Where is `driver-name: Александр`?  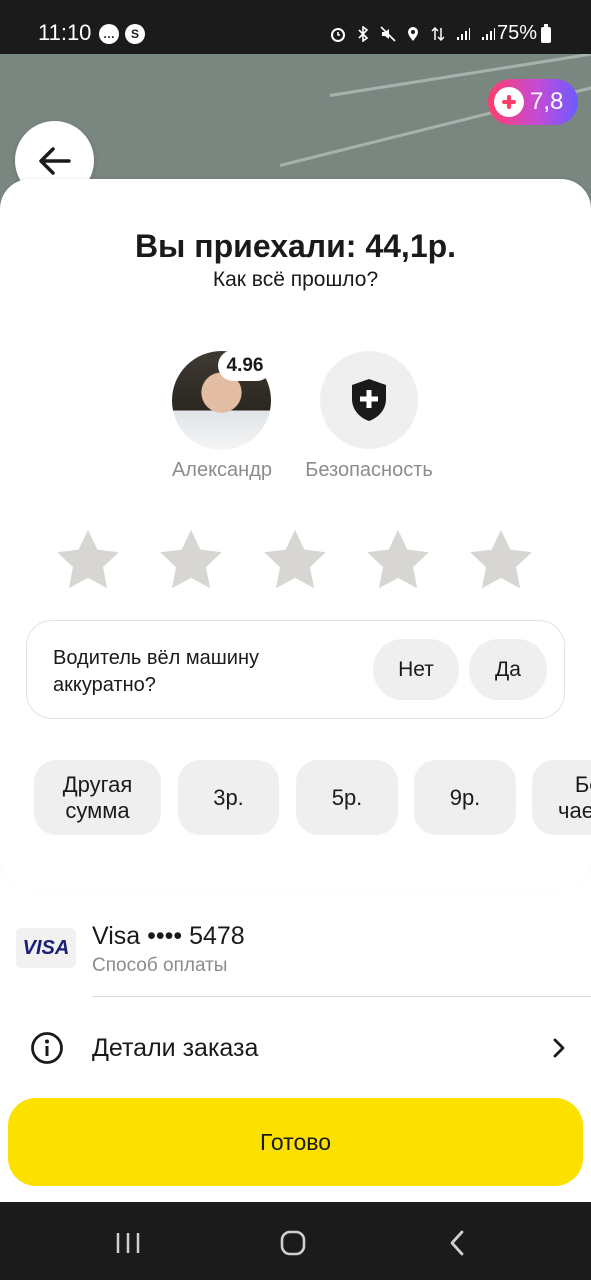 driver-name: Александр is located at coordinates (222, 470).